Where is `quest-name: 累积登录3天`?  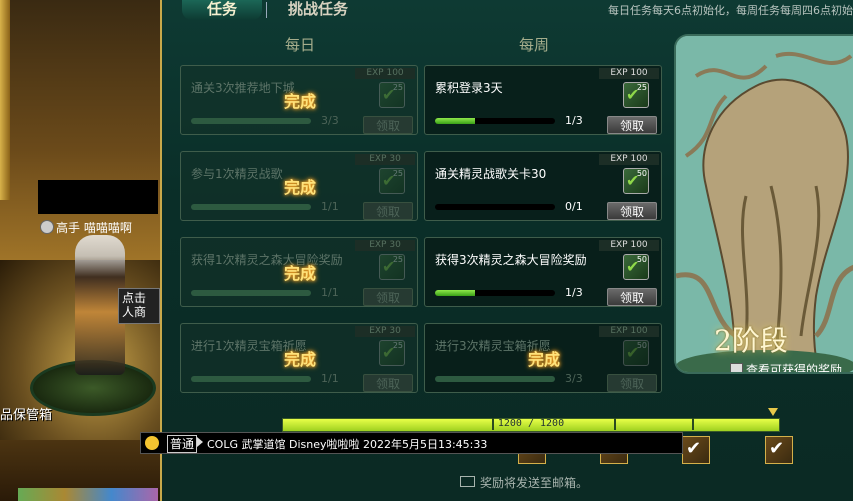
quest-name: 累积登录3天 is located at coordinates (469, 88).